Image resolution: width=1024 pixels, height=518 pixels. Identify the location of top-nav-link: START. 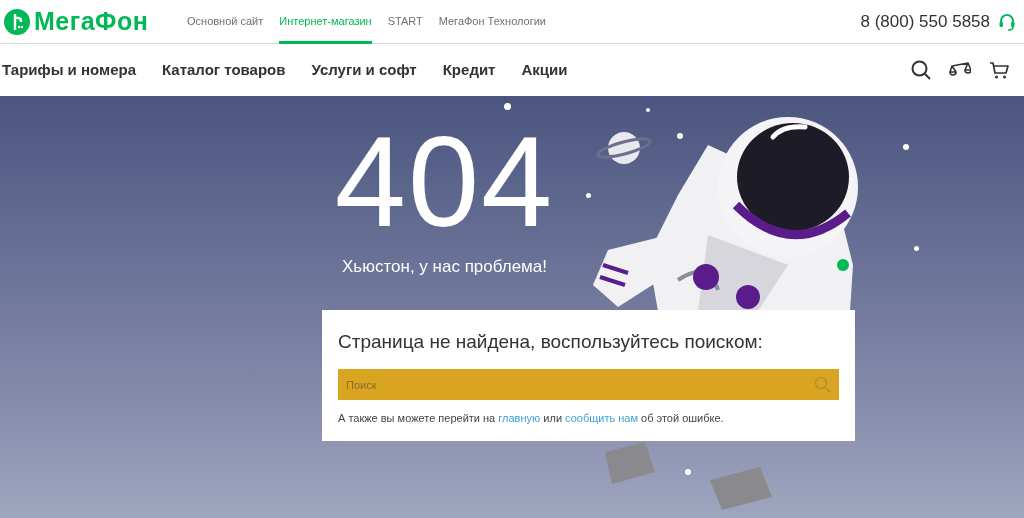
(405, 22).